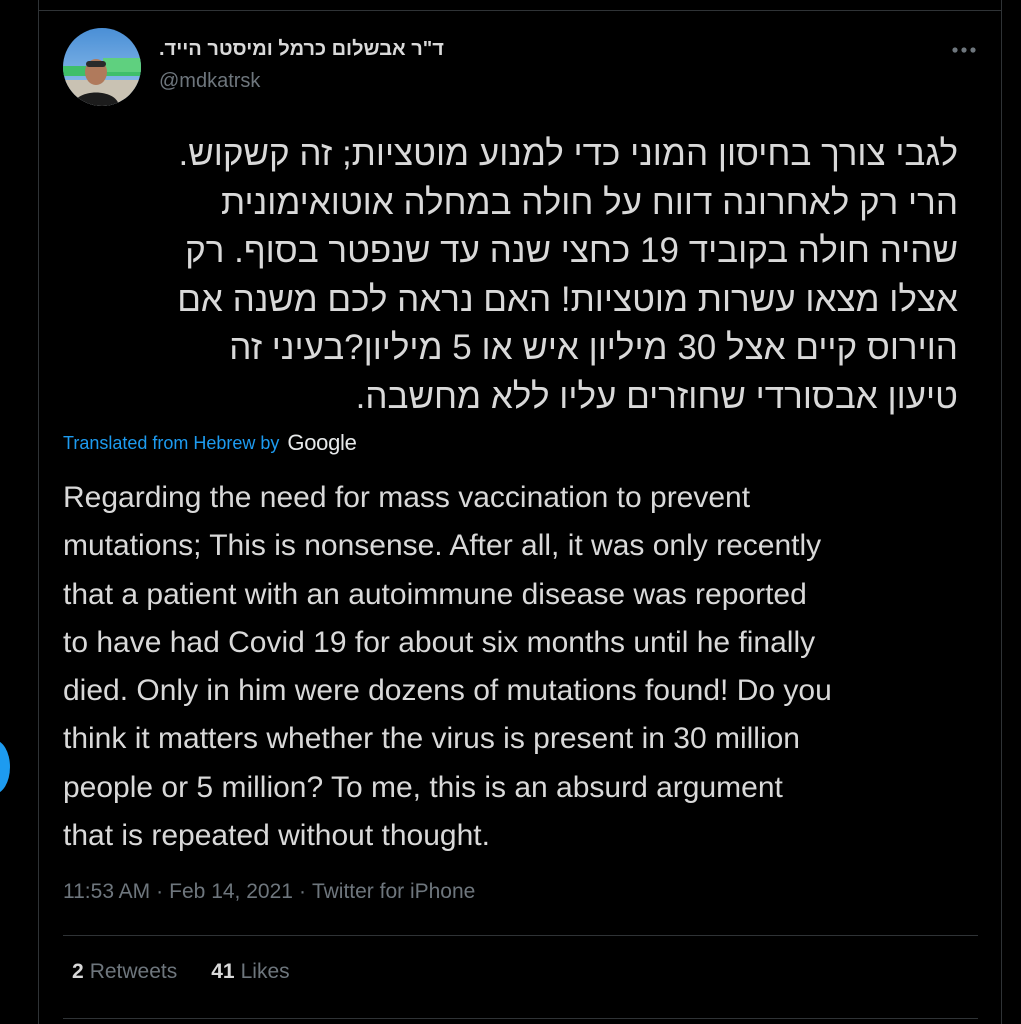  Describe the element at coordinates (209, 81) in the screenshot. I see `author-handle: @mdkatrsk` at that location.